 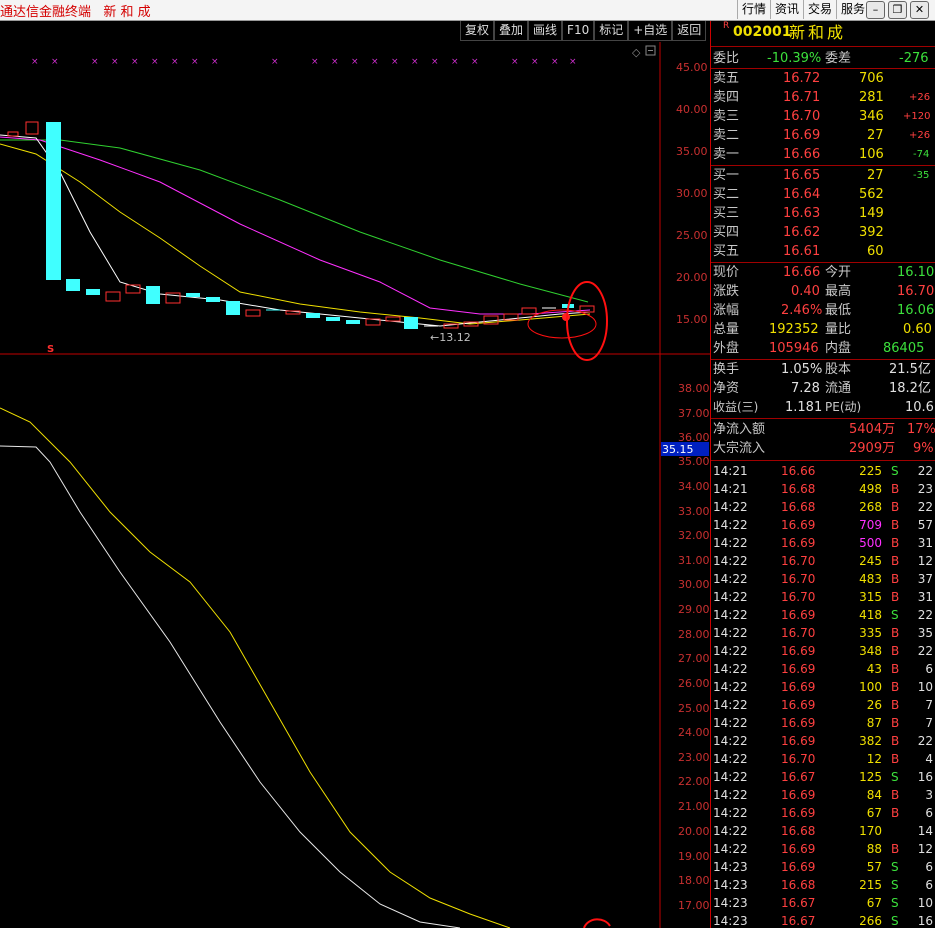 What do you see at coordinates (650, 31) in the screenshot?
I see `add-watchlist-button: +自选` at bounding box center [650, 31].